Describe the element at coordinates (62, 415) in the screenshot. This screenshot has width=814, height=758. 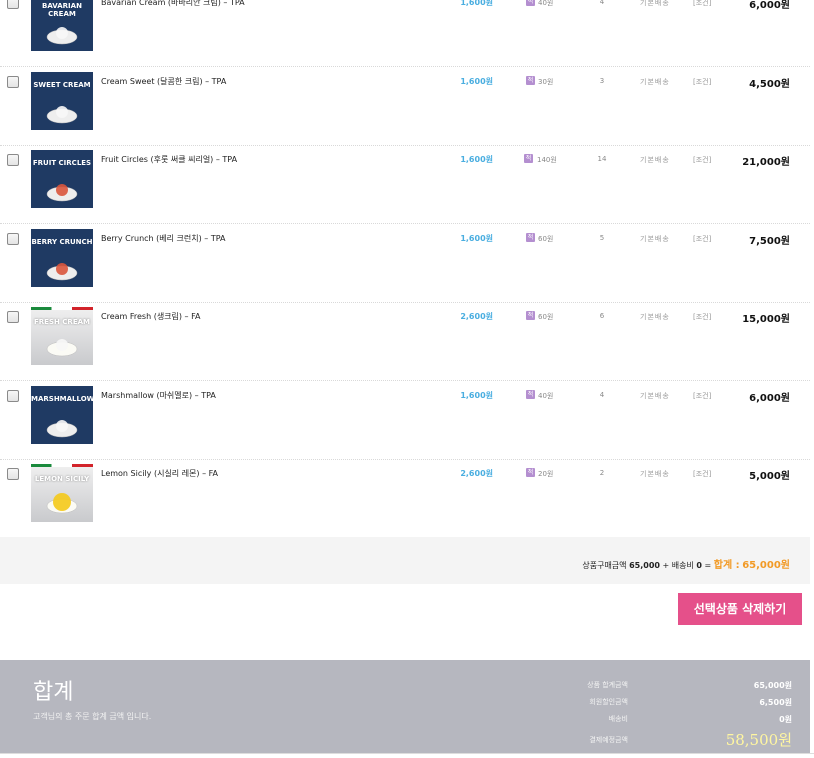
I see `product-thumbnail: MARSHMALLOW` at that location.